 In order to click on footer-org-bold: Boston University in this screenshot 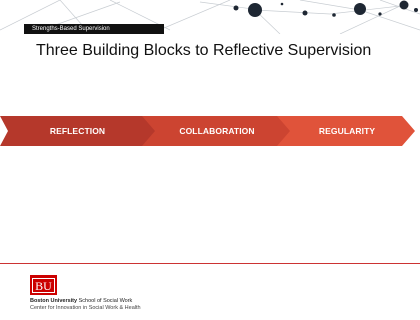, I will do `click(54, 301)`.